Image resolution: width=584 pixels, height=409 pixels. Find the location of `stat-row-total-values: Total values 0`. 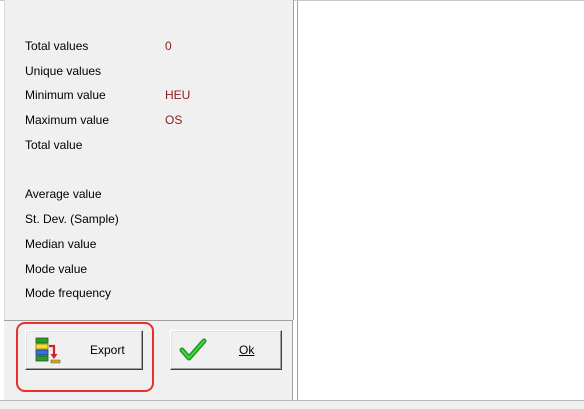

stat-row-total-values: Total values 0 is located at coordinates (155, 46).